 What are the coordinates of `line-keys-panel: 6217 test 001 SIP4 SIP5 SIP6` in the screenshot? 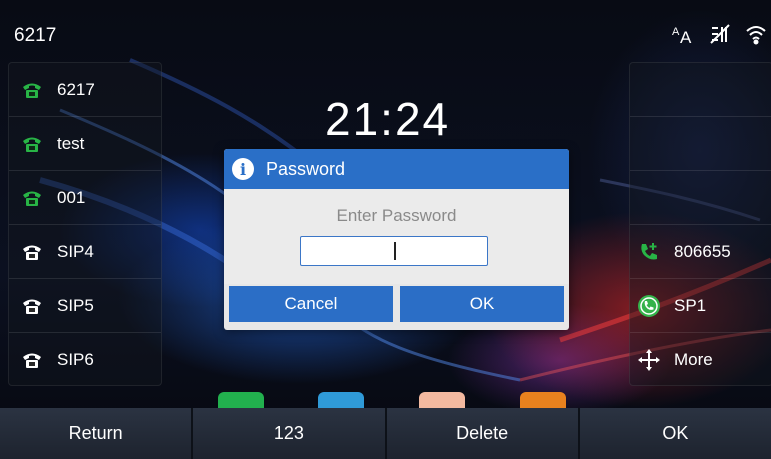 It's located at (85, 224).